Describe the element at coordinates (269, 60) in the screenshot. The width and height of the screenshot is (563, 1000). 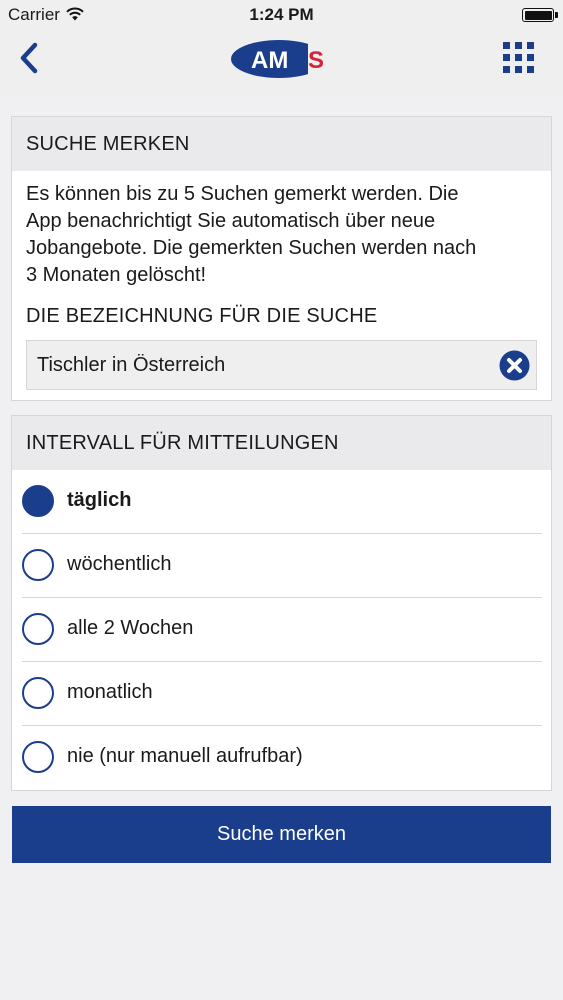
I see `svg-text: AM` at that location.